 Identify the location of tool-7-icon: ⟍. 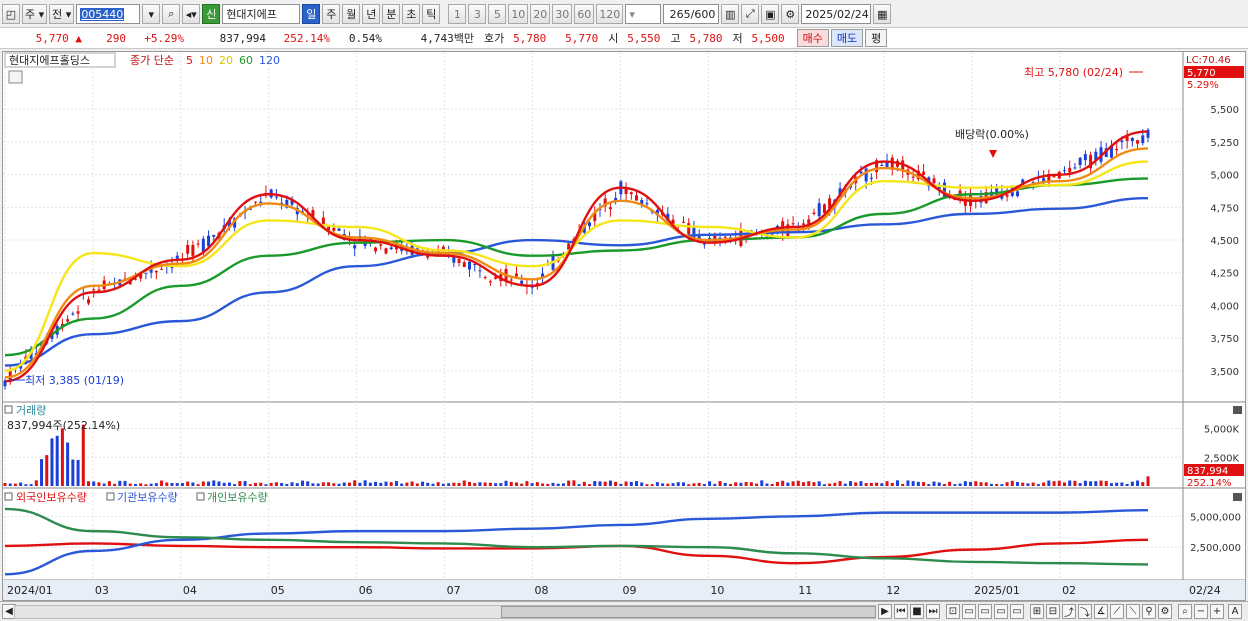
(1133, 611).